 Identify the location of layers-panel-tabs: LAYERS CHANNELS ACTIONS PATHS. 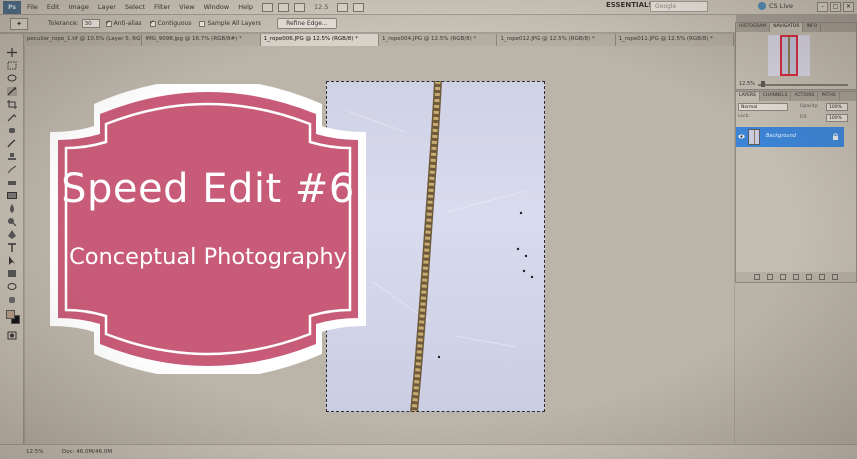
(796, 96).